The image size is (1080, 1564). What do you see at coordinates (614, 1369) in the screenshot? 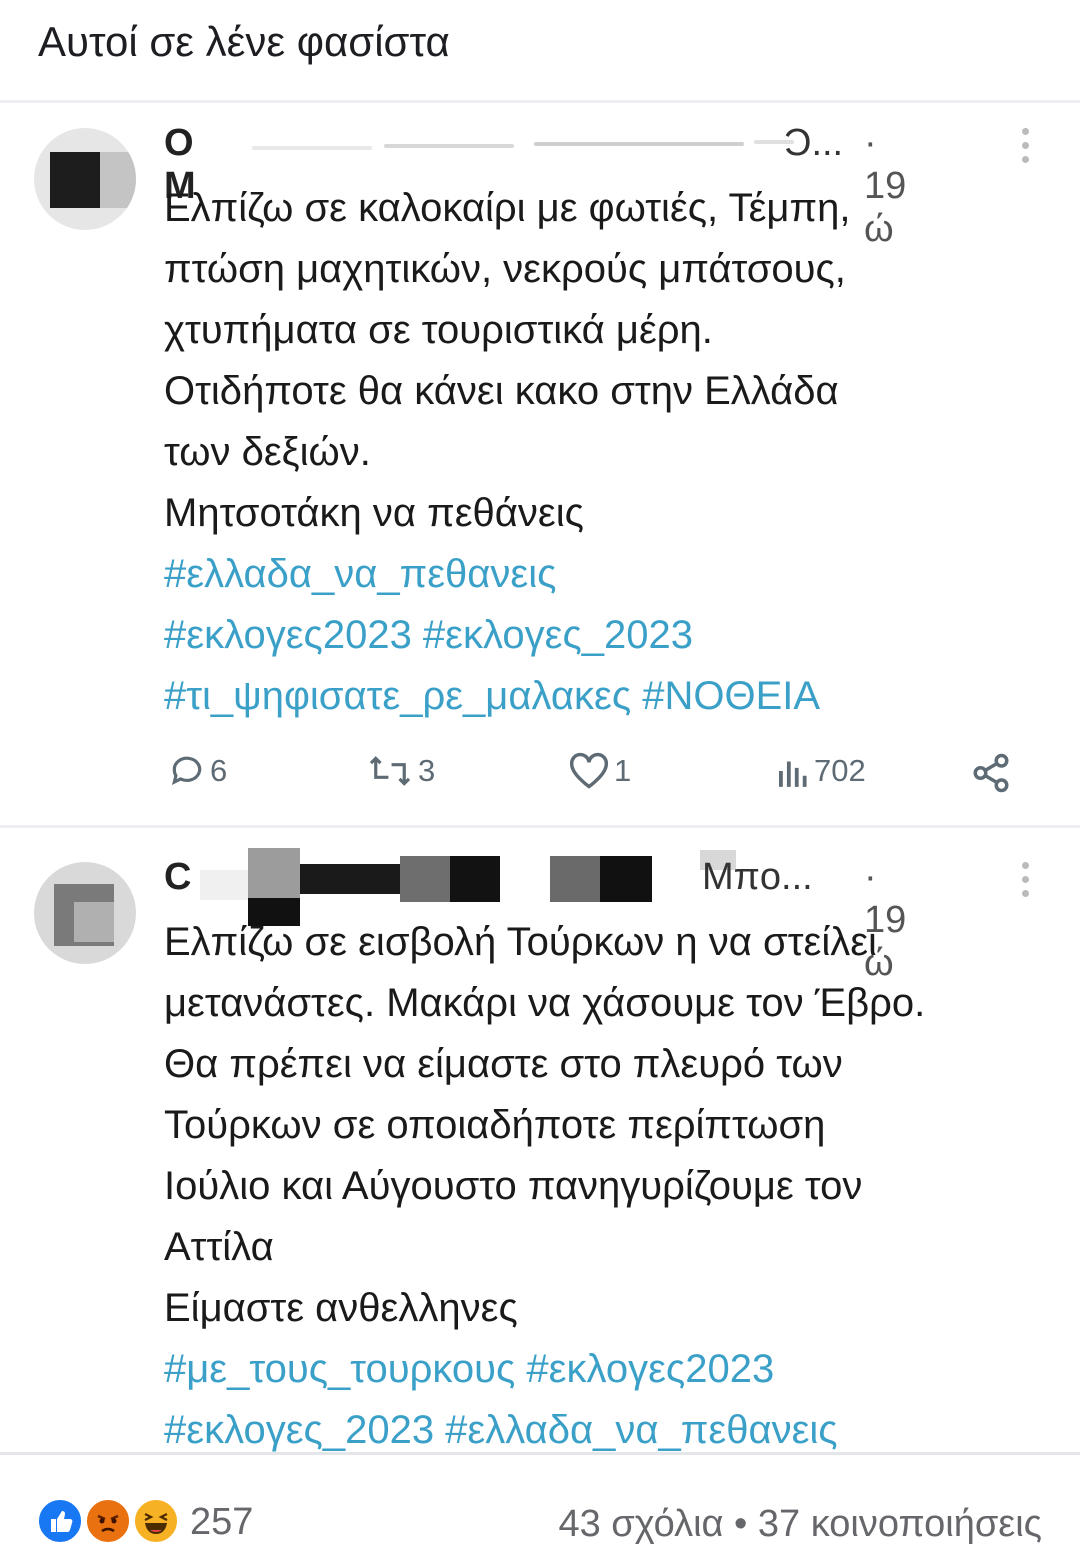
I see `hashtag-line: #με_τους_τουρκους #εκλογες2023` at bounding box center [614, 1369].